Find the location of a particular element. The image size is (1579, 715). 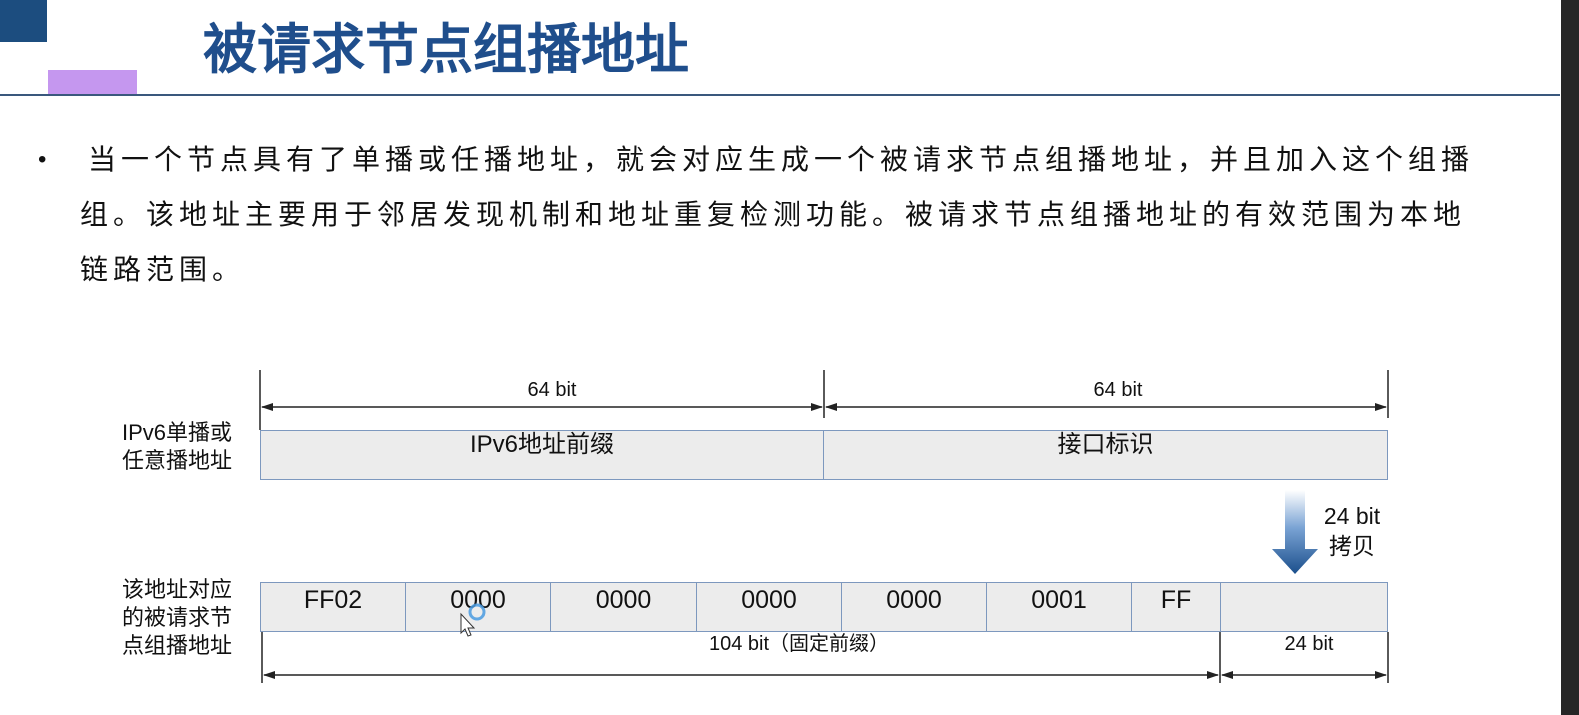

copy-action-text: 拷贝 is located at coordinates (1352, 546).